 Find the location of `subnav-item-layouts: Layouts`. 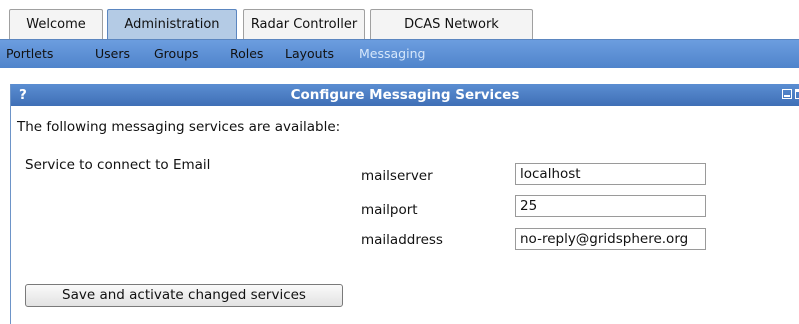

subnav-item-layouts: Layouts is located at coordinates (309, 54).